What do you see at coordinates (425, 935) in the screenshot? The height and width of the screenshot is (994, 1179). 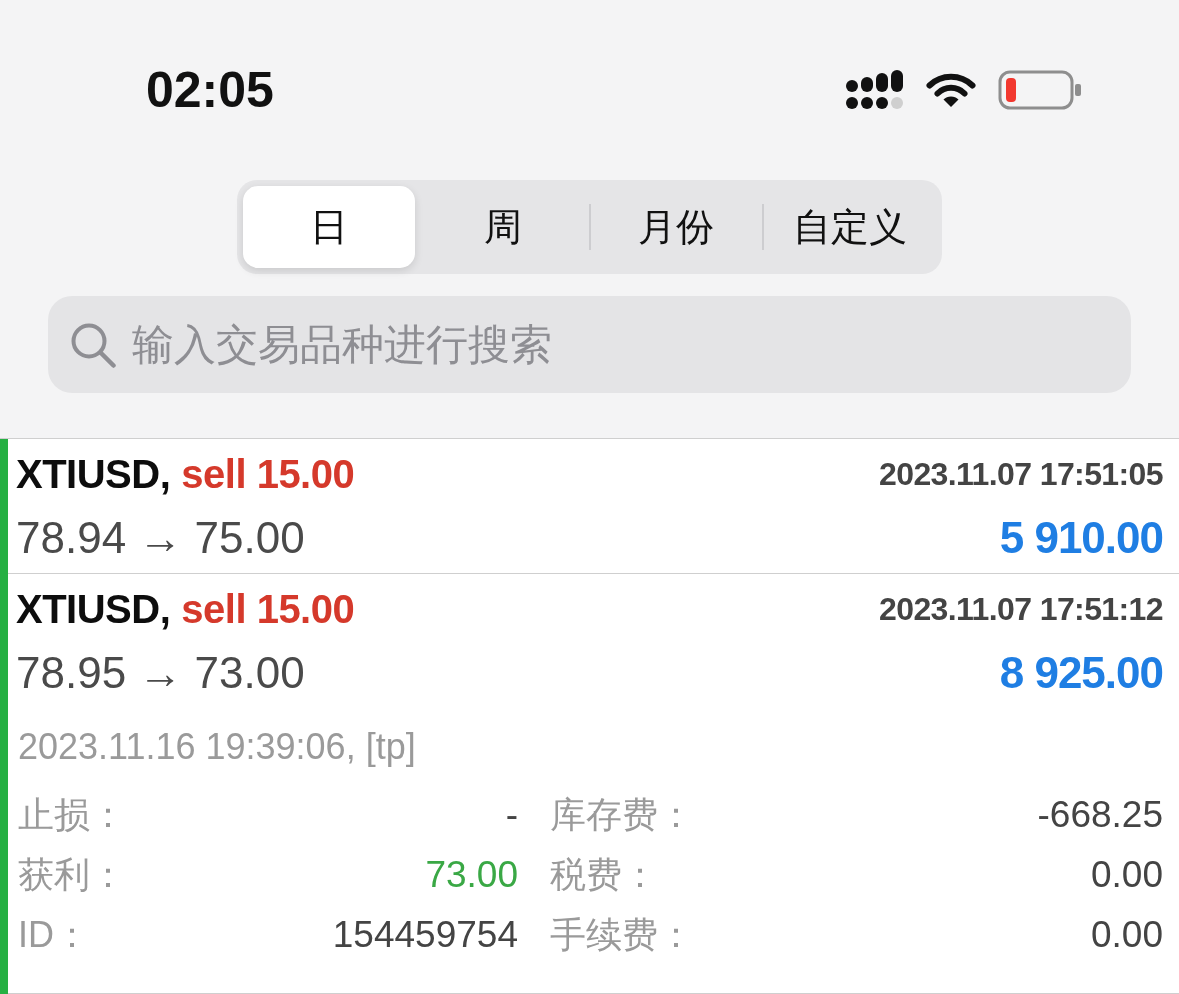 I see `detail-value: 154459754` at bounding box center [425, 935].